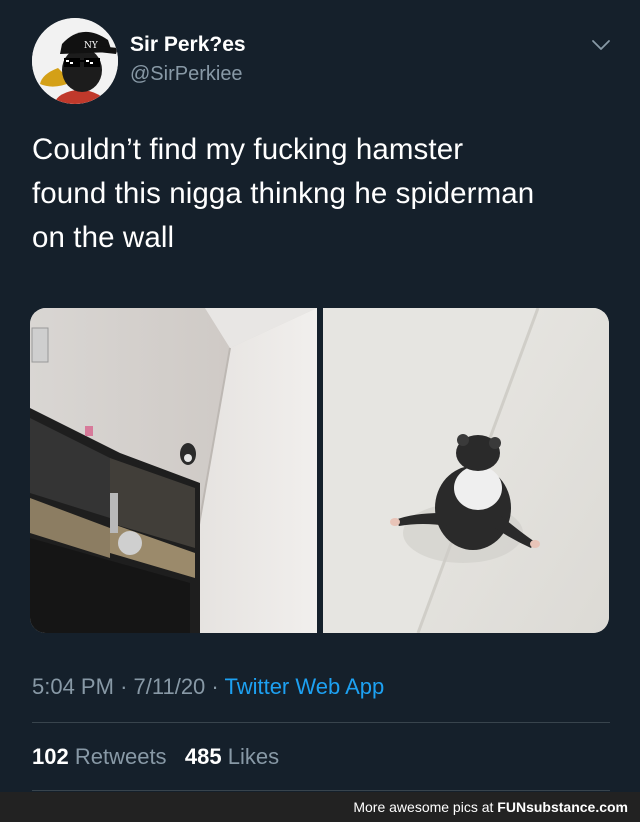 This screenshot has height=822, width=640. Describe the element at coordinates (120, 756) in the screenshot. I see `retweets-label: Retweets` at that location.